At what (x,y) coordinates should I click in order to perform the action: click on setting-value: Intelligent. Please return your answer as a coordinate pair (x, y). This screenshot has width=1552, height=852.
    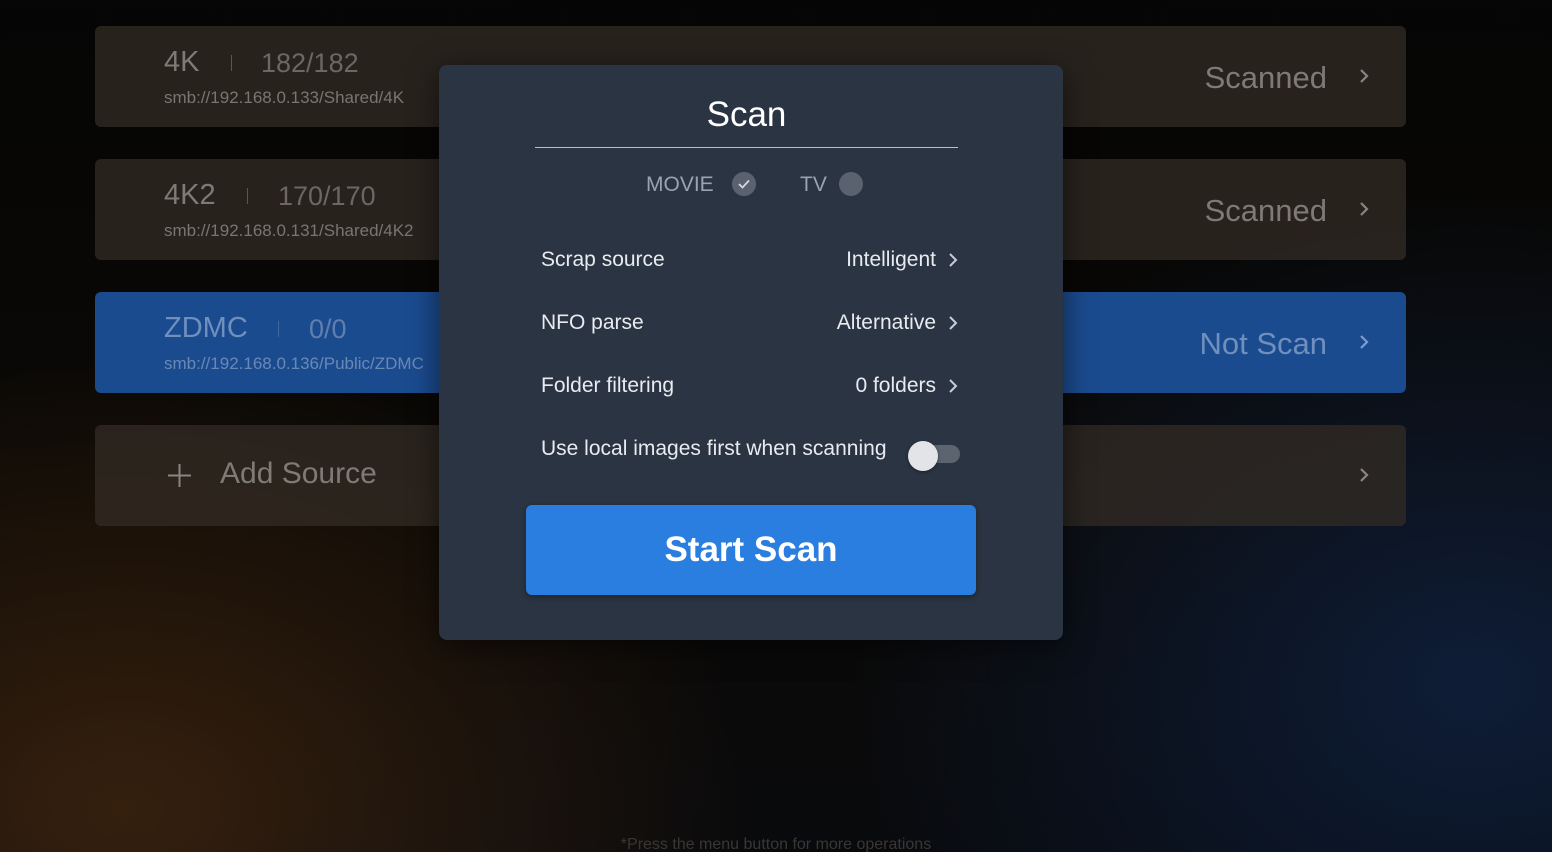
    Looking at the image, I should click on (891, 259).